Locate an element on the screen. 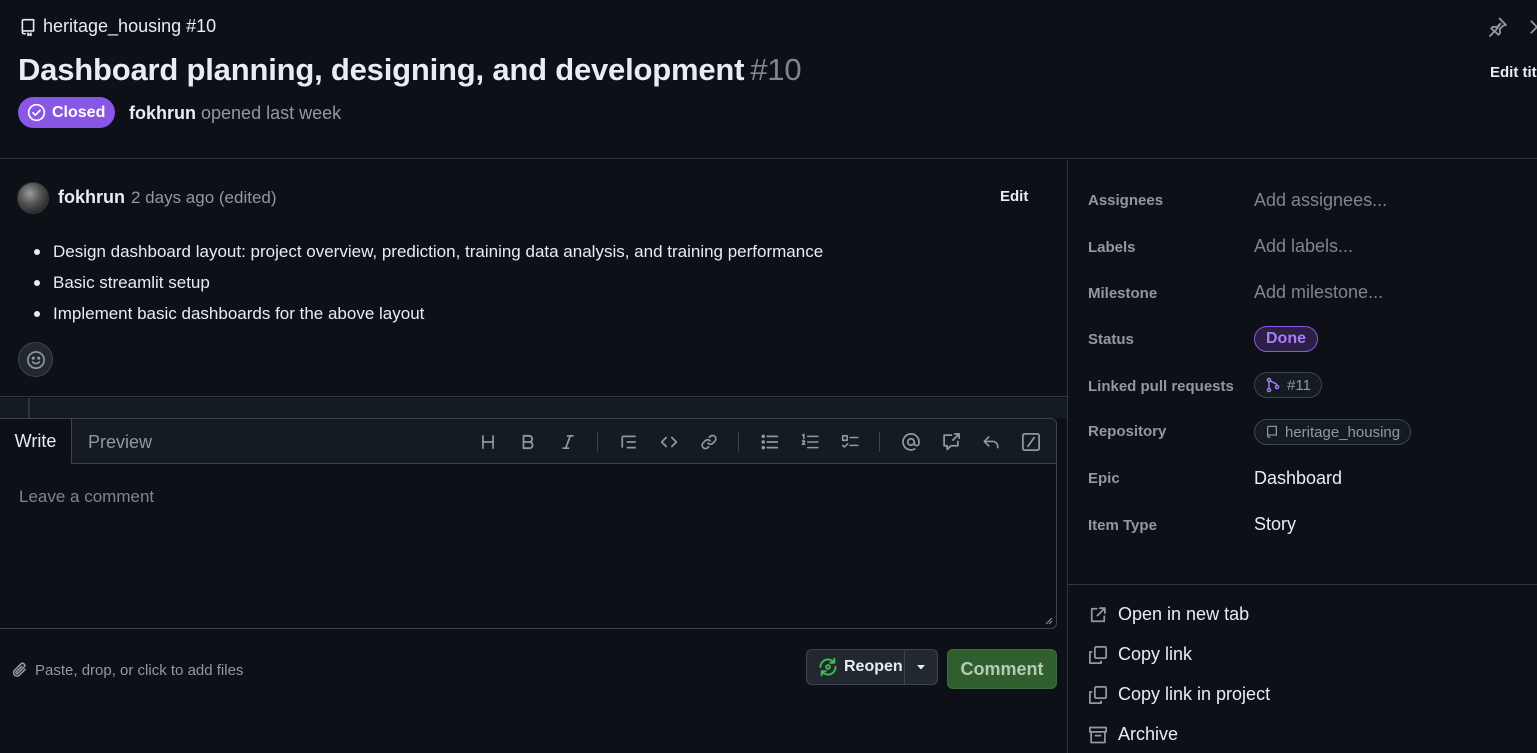  edit-comment-button: Edit is located at coordinates (1014, 196).